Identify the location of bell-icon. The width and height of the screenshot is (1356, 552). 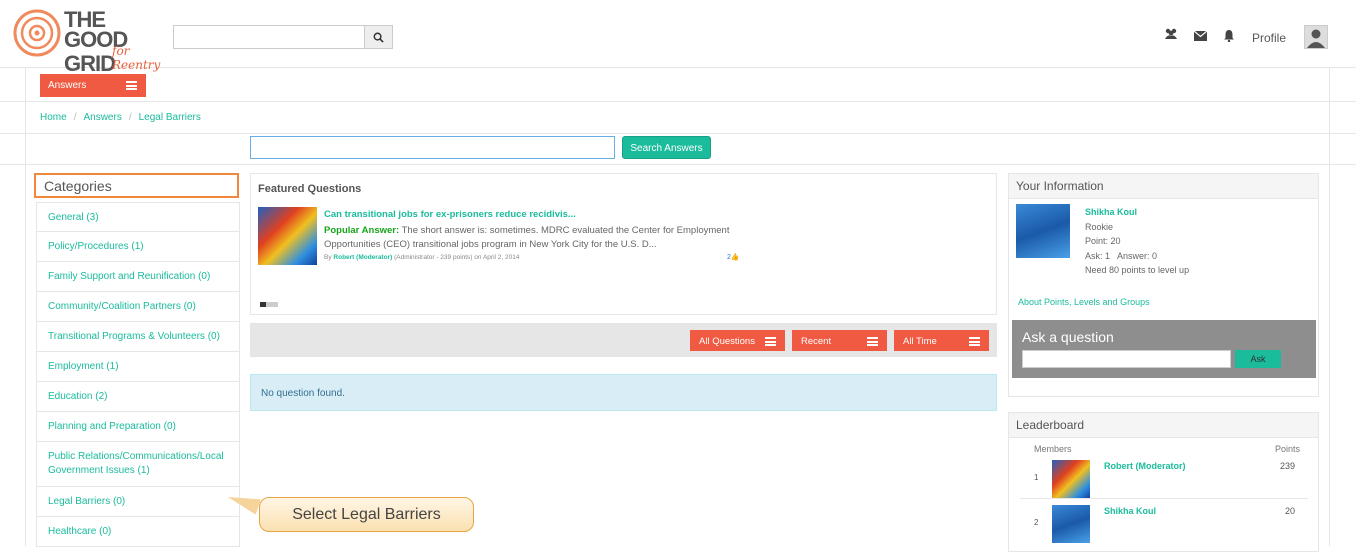
(1229, 35).